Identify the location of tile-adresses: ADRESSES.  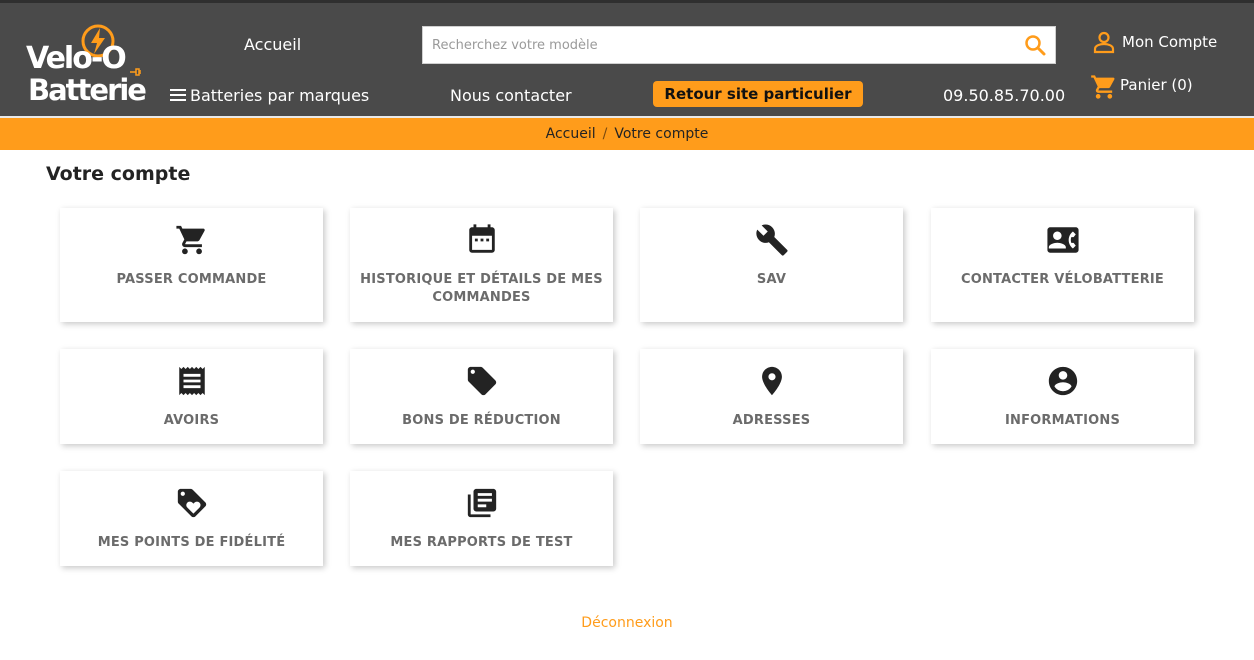
(771, 396).